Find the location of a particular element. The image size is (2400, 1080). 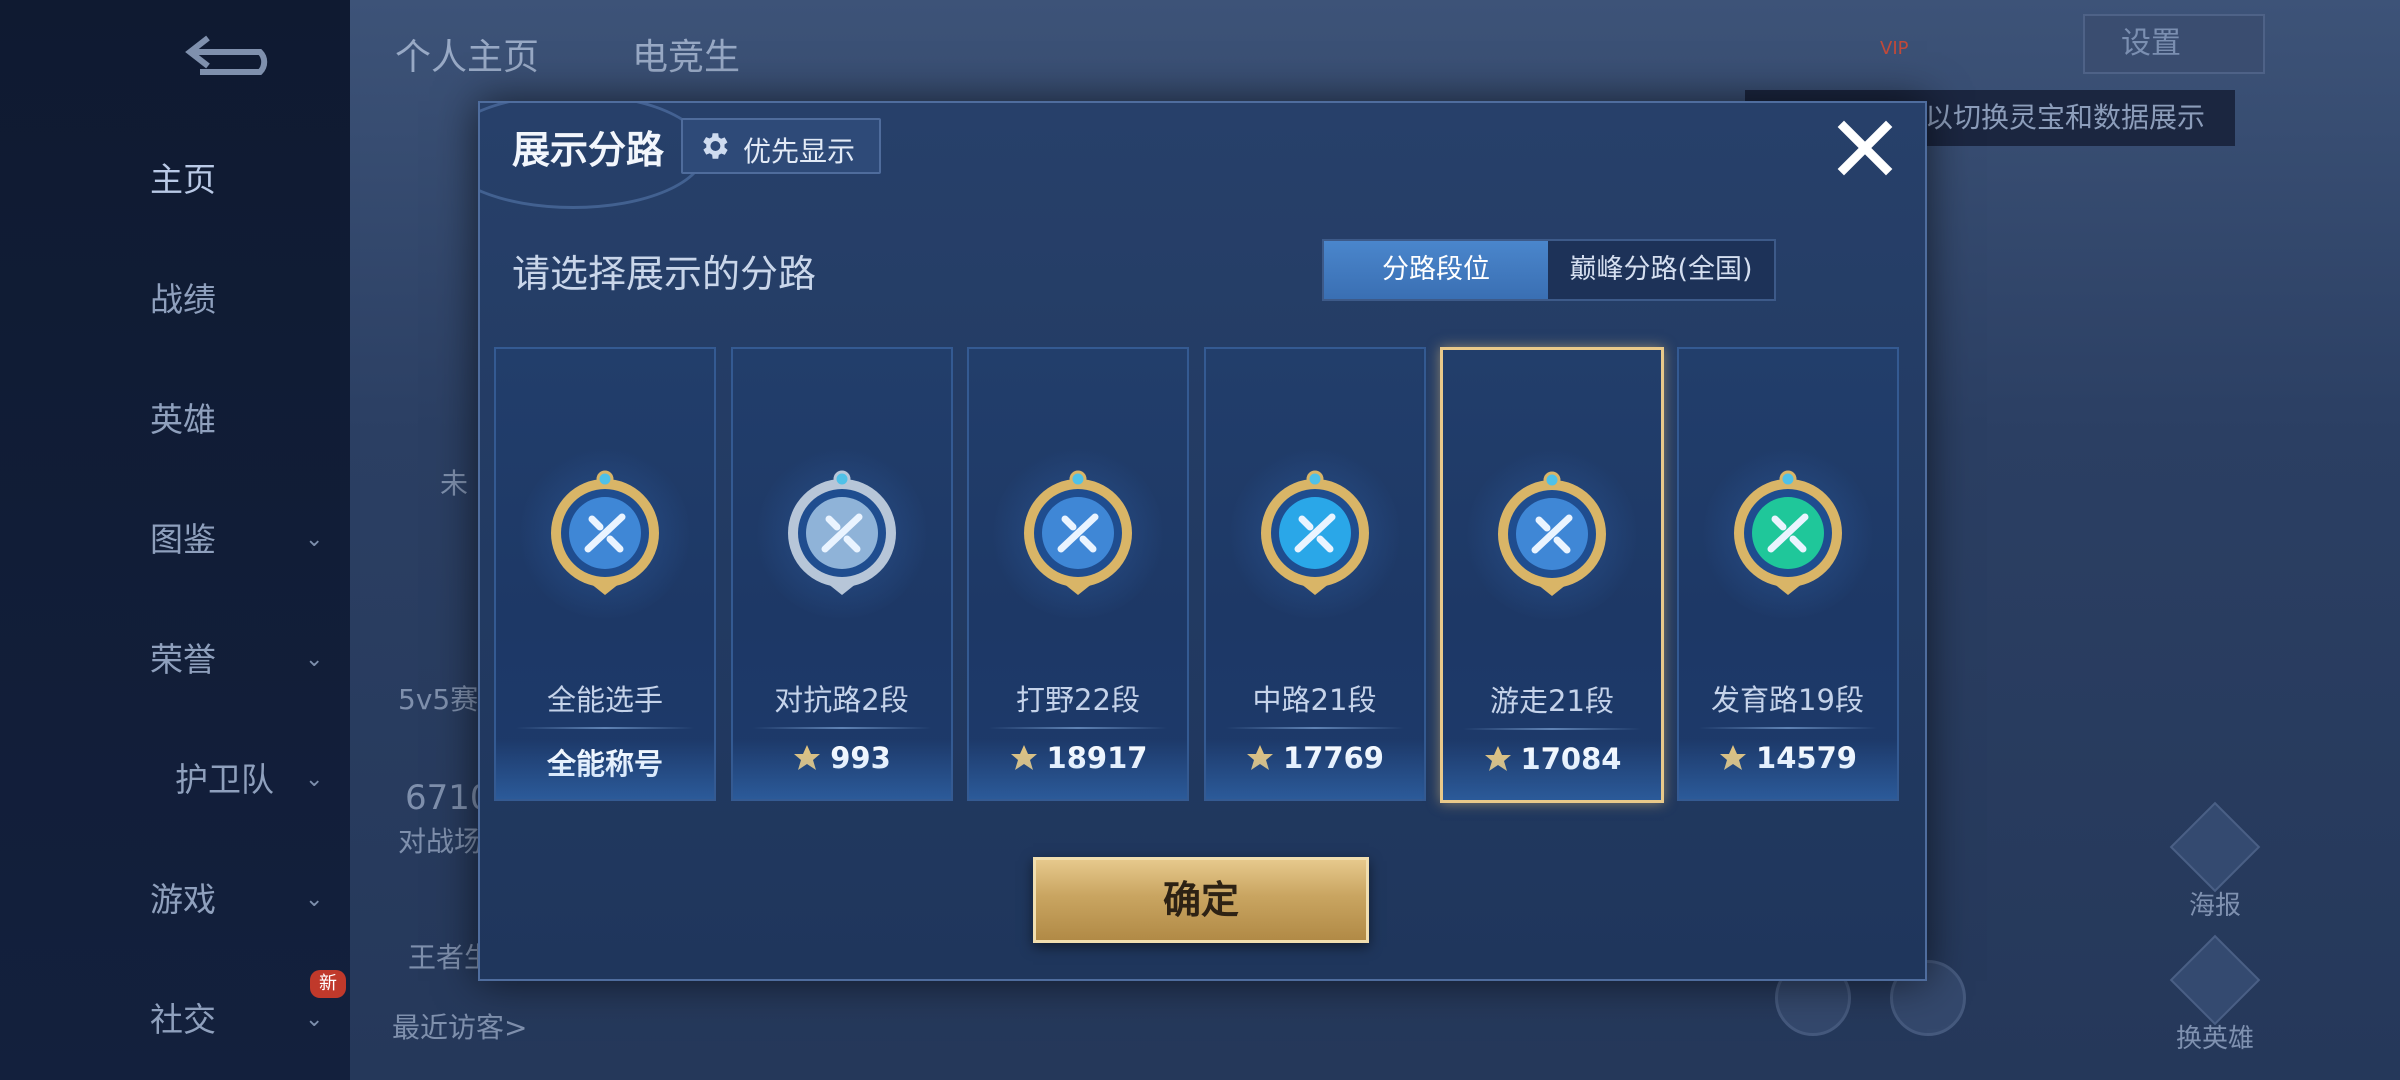

lane-card: 中路21段17769 is located at coordinates (1314, 574).